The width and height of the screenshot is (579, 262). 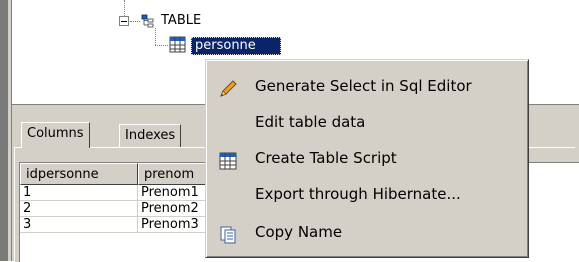 I want to click on menu-item-generate-select: Generate Select in Sql Editor, so click(x=367, y=86).